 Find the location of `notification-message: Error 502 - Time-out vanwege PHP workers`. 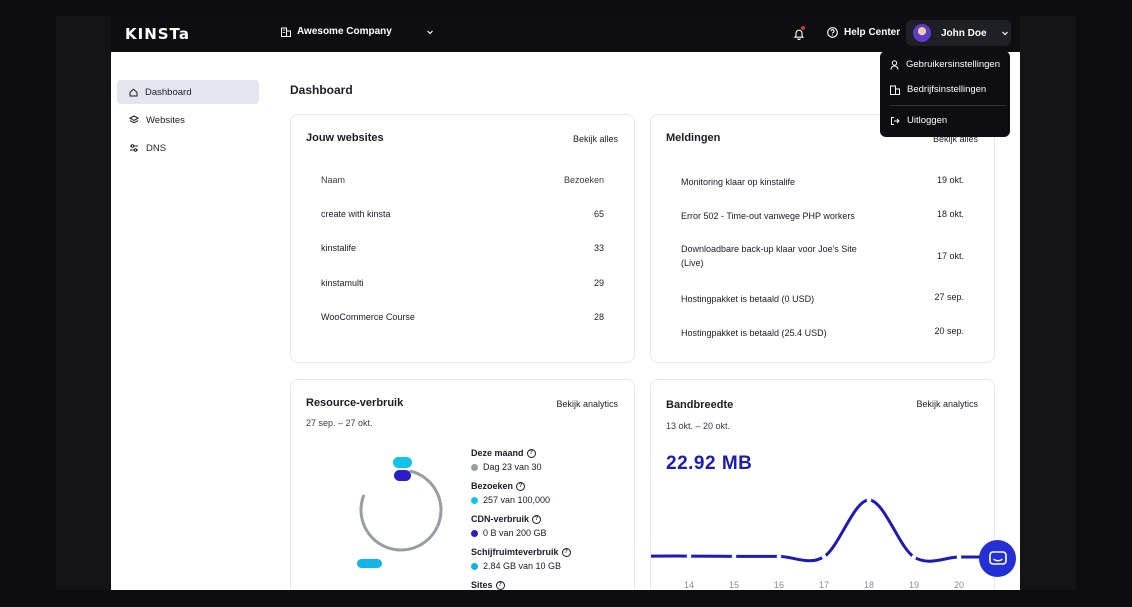

notification-message: Error 502 - Time-out vanwege PHP workers is located at coordinates (768, 216).